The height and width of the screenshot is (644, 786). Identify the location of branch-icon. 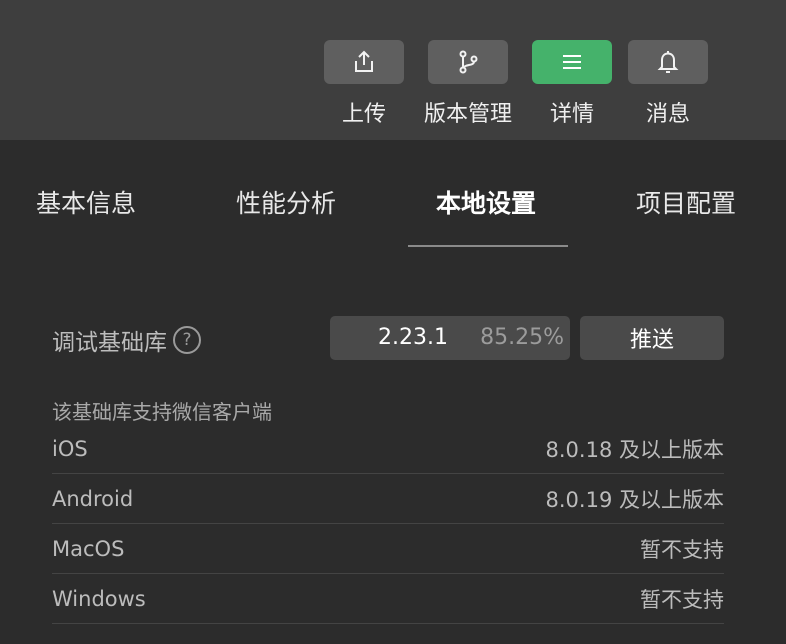
(468, 62).